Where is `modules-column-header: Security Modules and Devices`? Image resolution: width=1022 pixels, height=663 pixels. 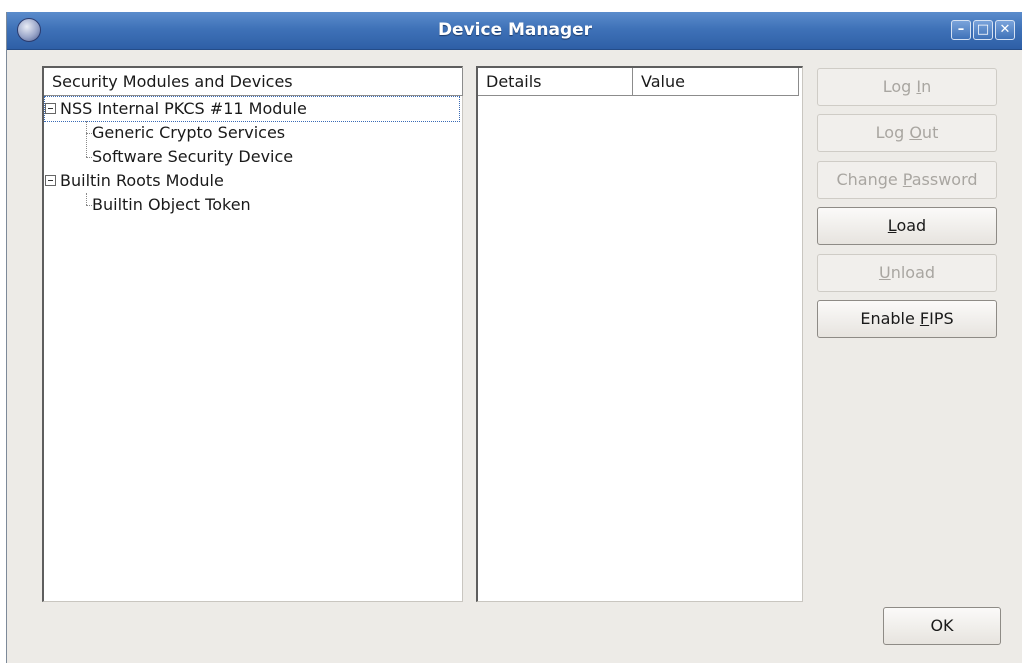 modules-column-header: Security Modules and Devices is located at coordinates (253, 82).